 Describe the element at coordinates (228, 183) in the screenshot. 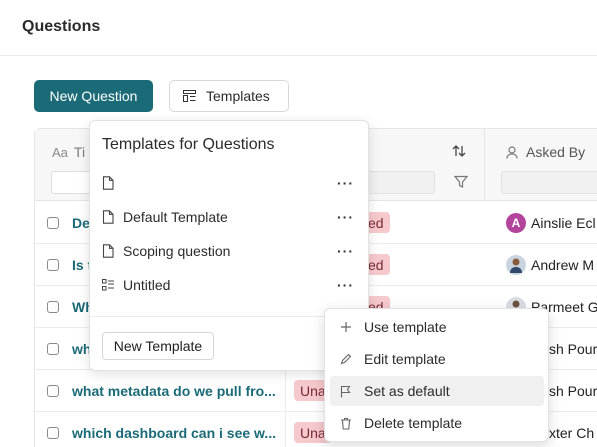

I see `template-item: ···` at that location.